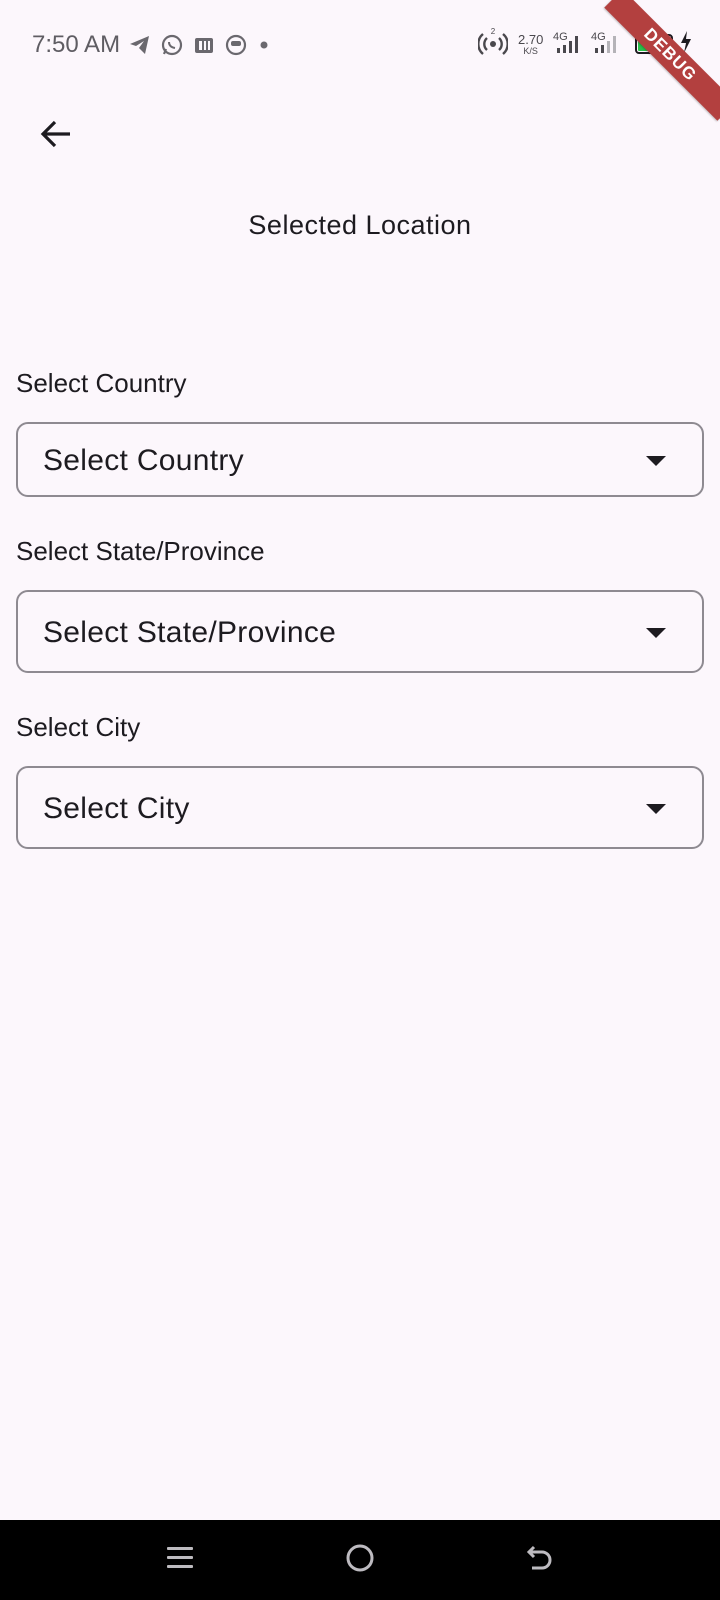 Image resolution: width=720 pixels, height=1600 pixels. Describe the element at coordinates (204, 45) in the screenshot. I see `parking-app-icon` at that location.